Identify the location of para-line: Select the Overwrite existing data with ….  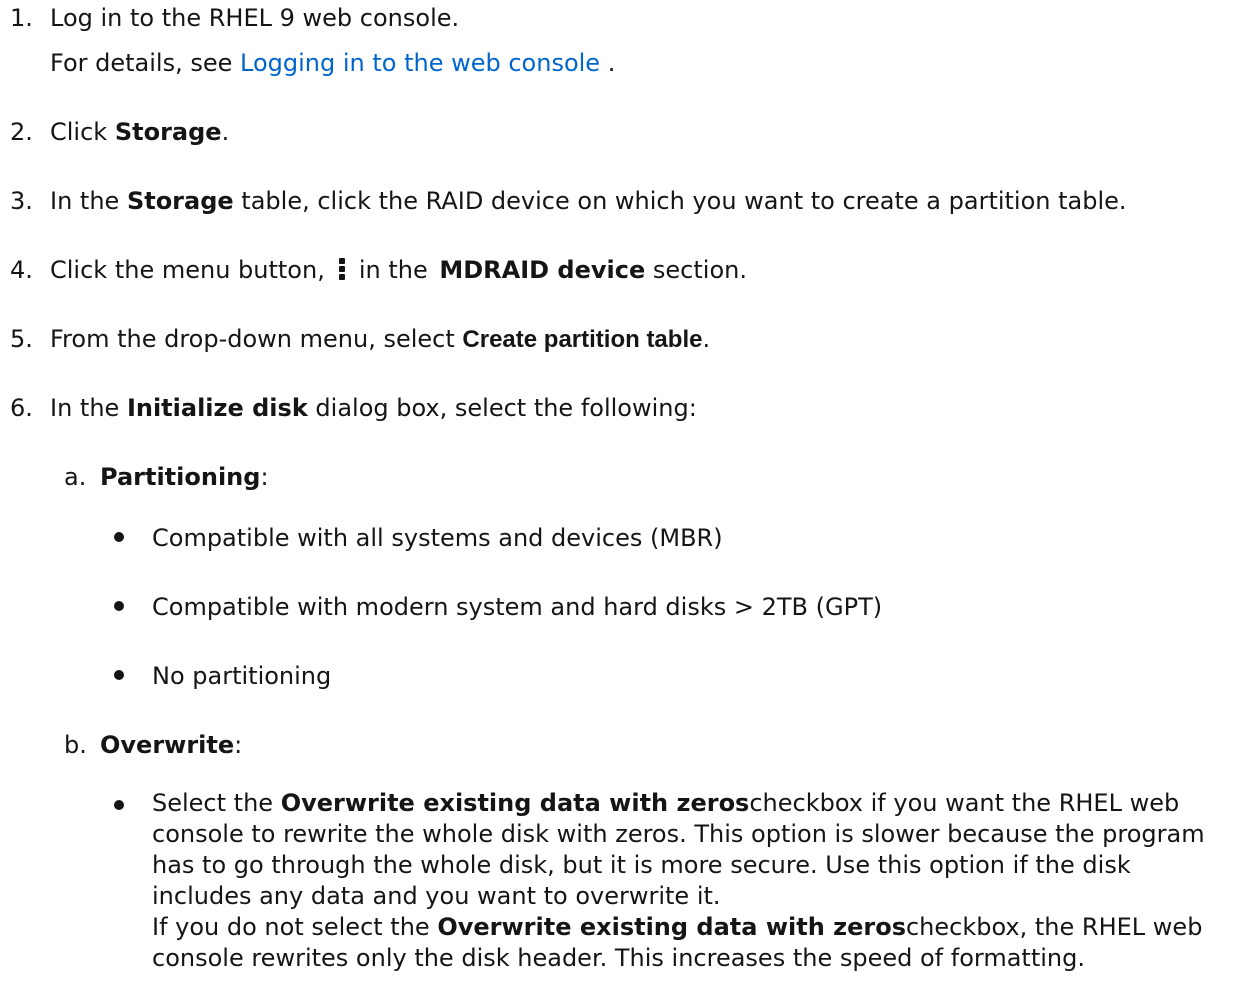
(694, 803).